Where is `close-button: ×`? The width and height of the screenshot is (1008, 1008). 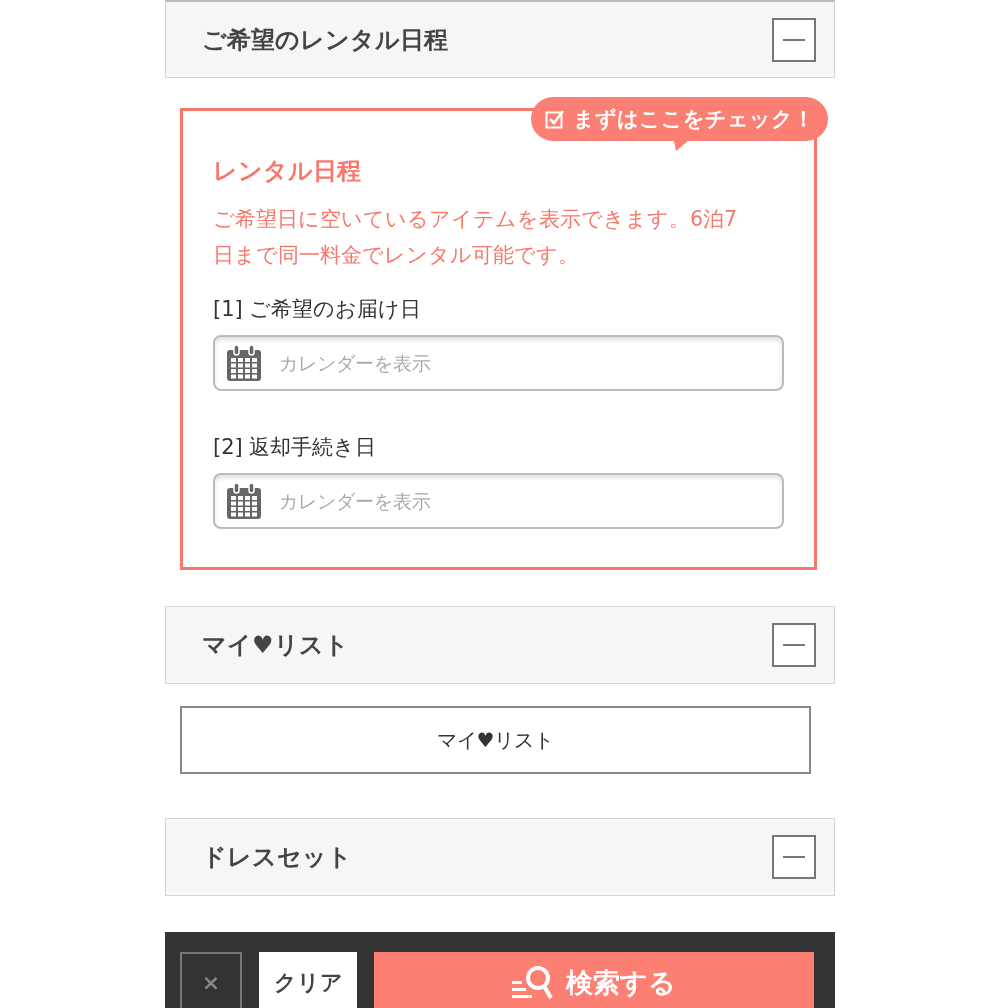 close-button: × is located at coordinates (211, 979).